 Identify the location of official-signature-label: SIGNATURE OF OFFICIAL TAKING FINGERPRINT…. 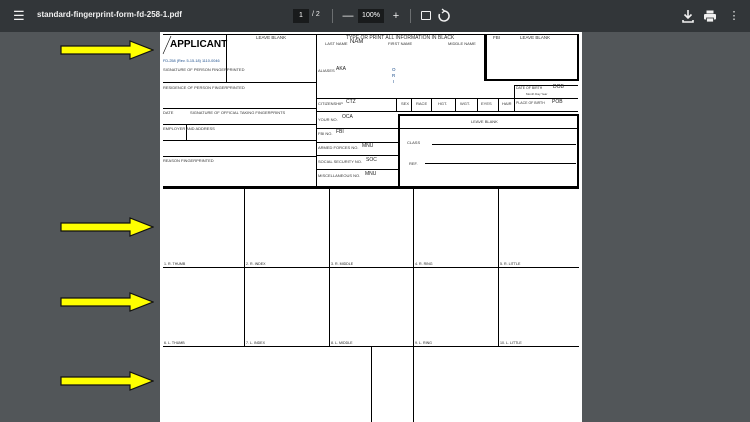
(238, 112).